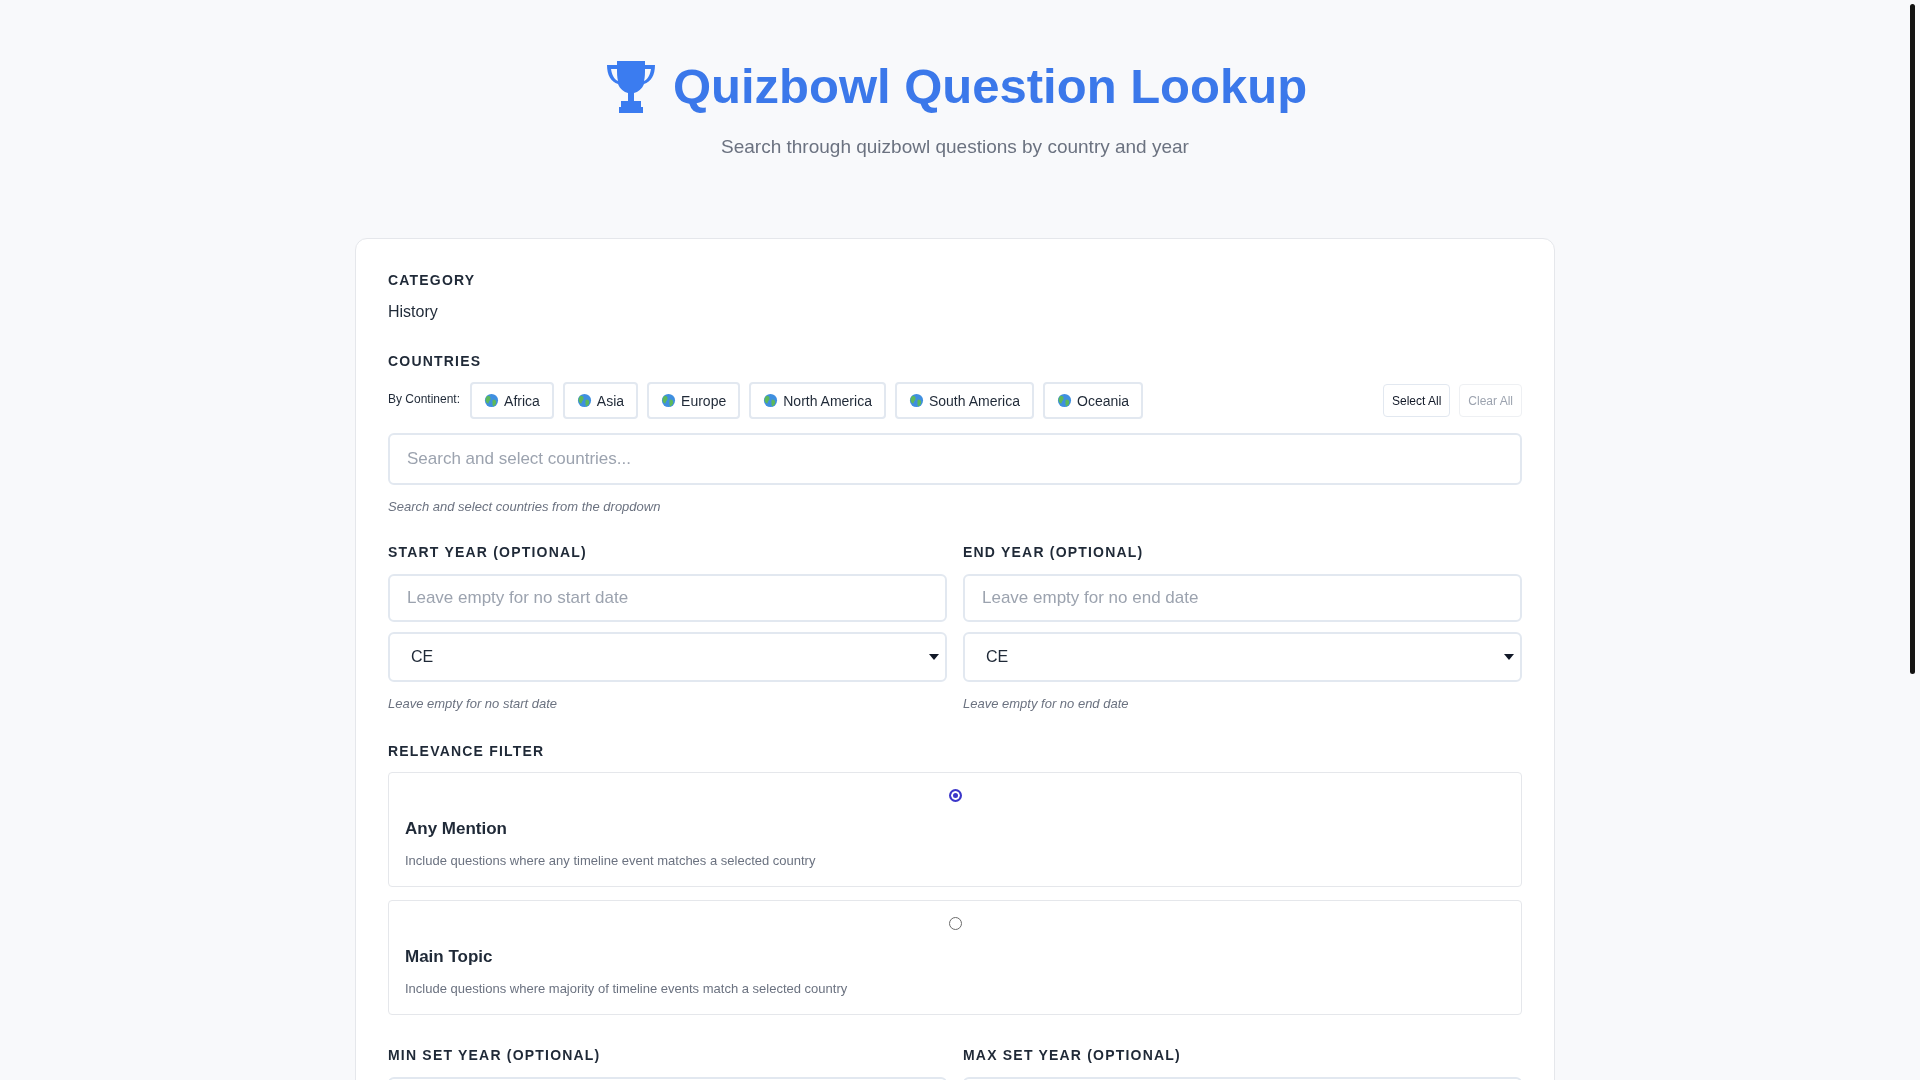 Image resolution: width=1920 pixels, height=1080 pixels. What do you see at coordinates (1093, 400) in the screenshot?
I see `continent-button: Oceania` at bounding box center [1093, 400].